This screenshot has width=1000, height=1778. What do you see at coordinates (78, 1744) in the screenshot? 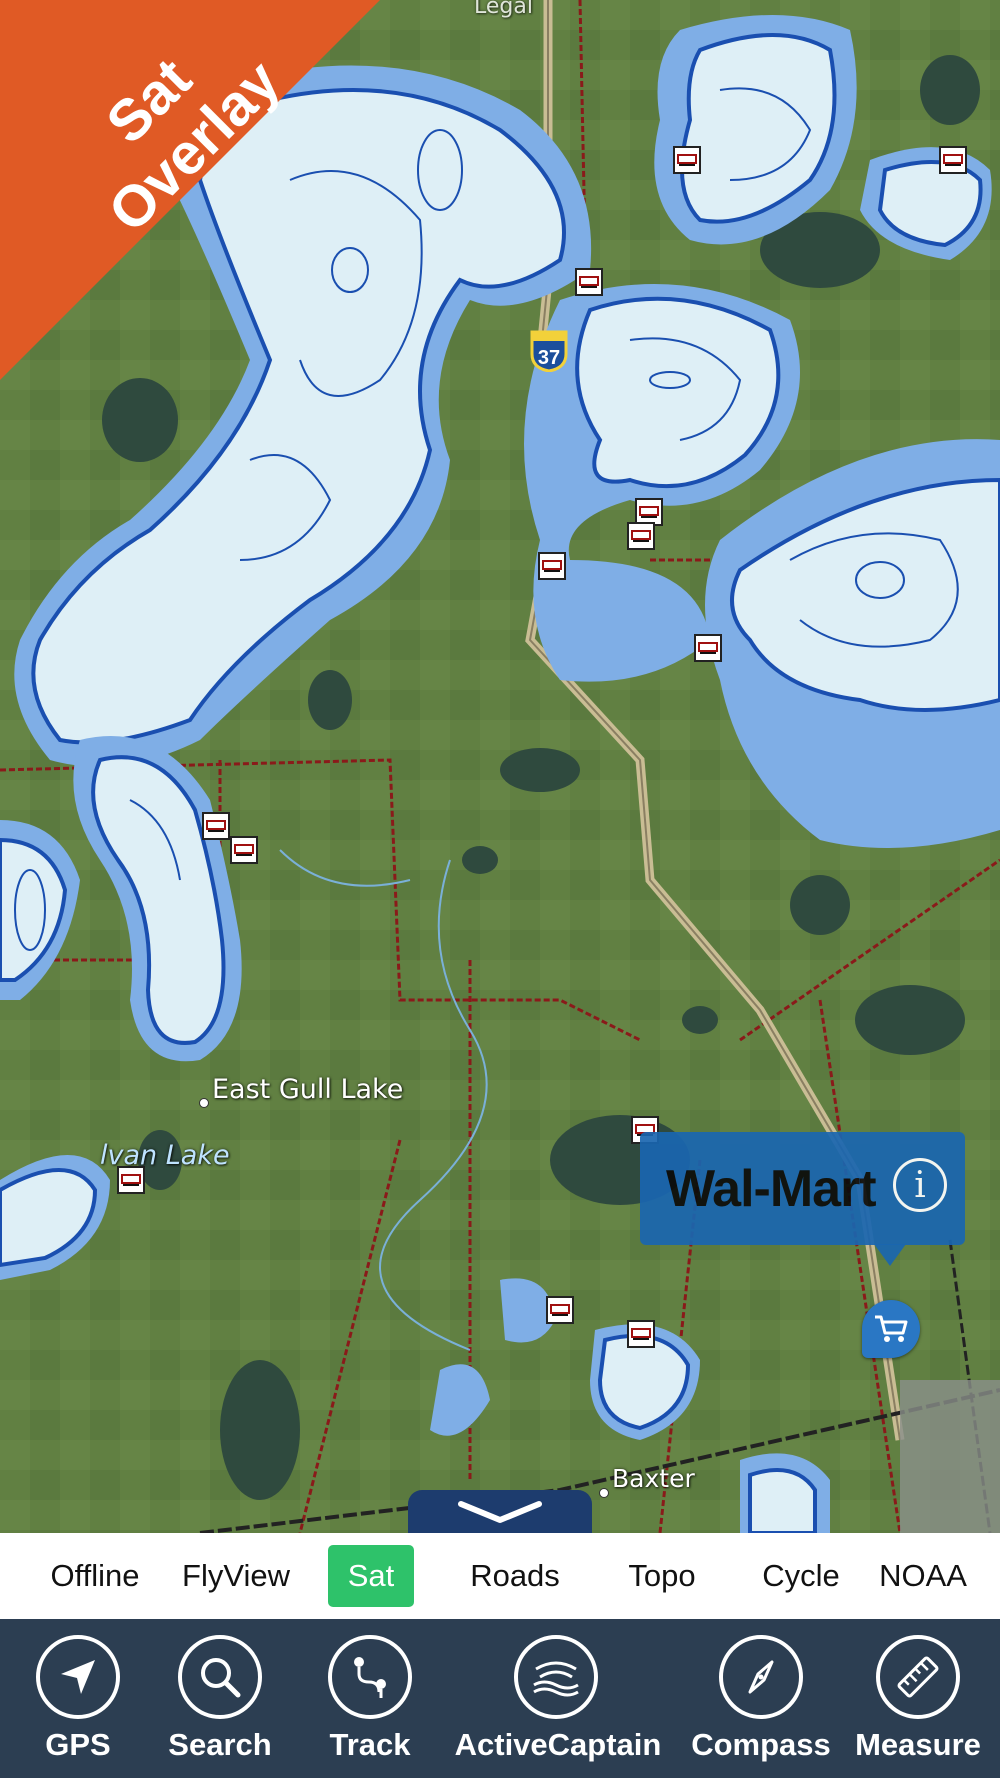
I see `gps-label: GPS` at bounding box center [78, 1744].